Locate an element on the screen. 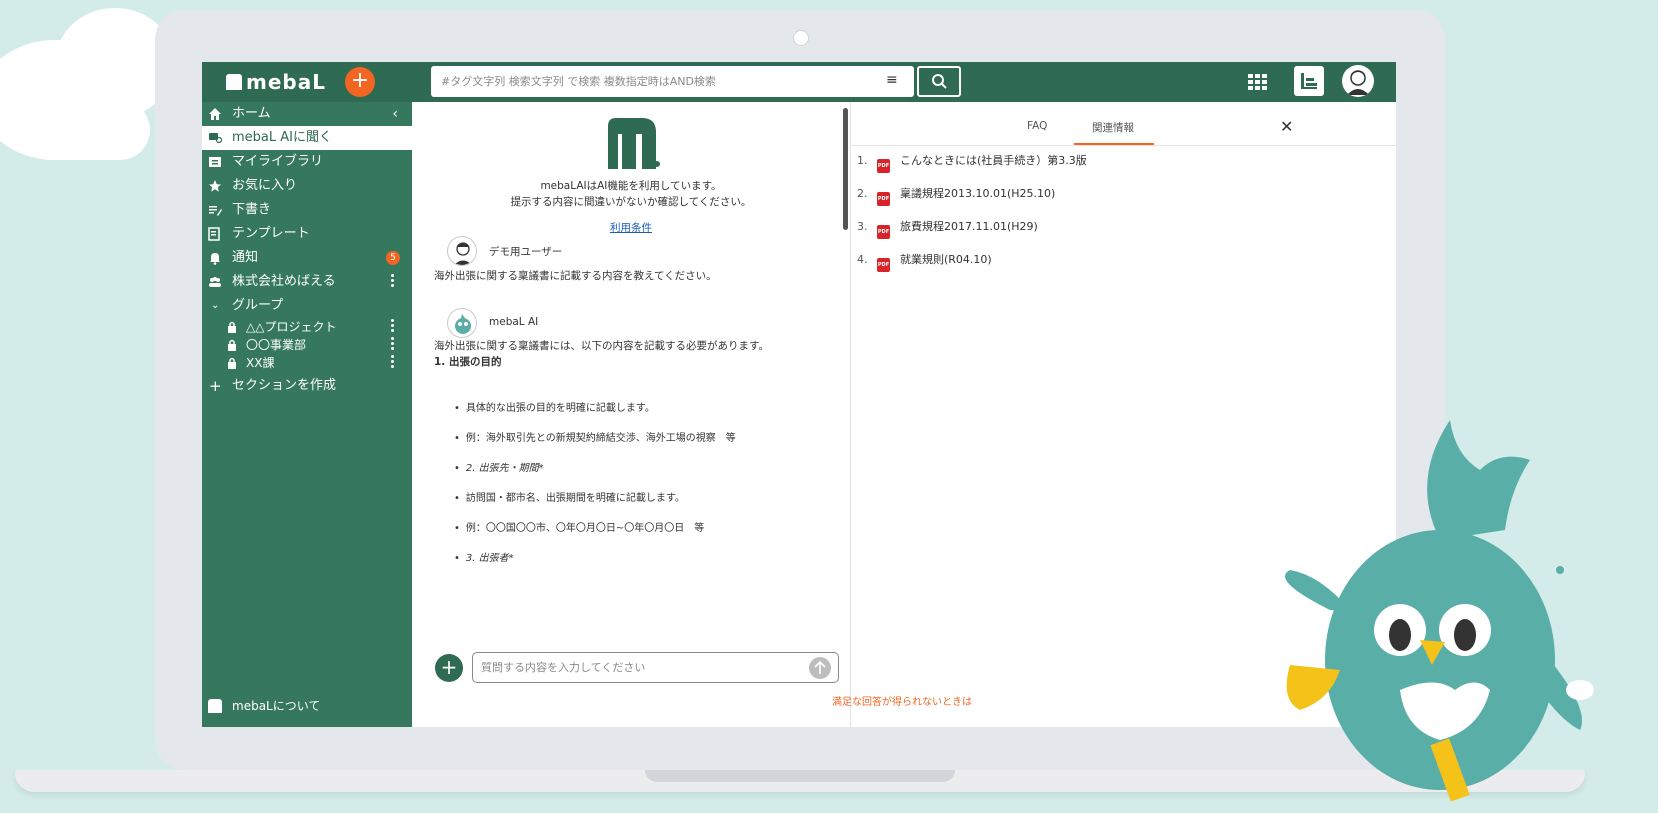 The image size is (1658, 813). sidebar-item-label: テンプレート is located at coordinates (271, 233).